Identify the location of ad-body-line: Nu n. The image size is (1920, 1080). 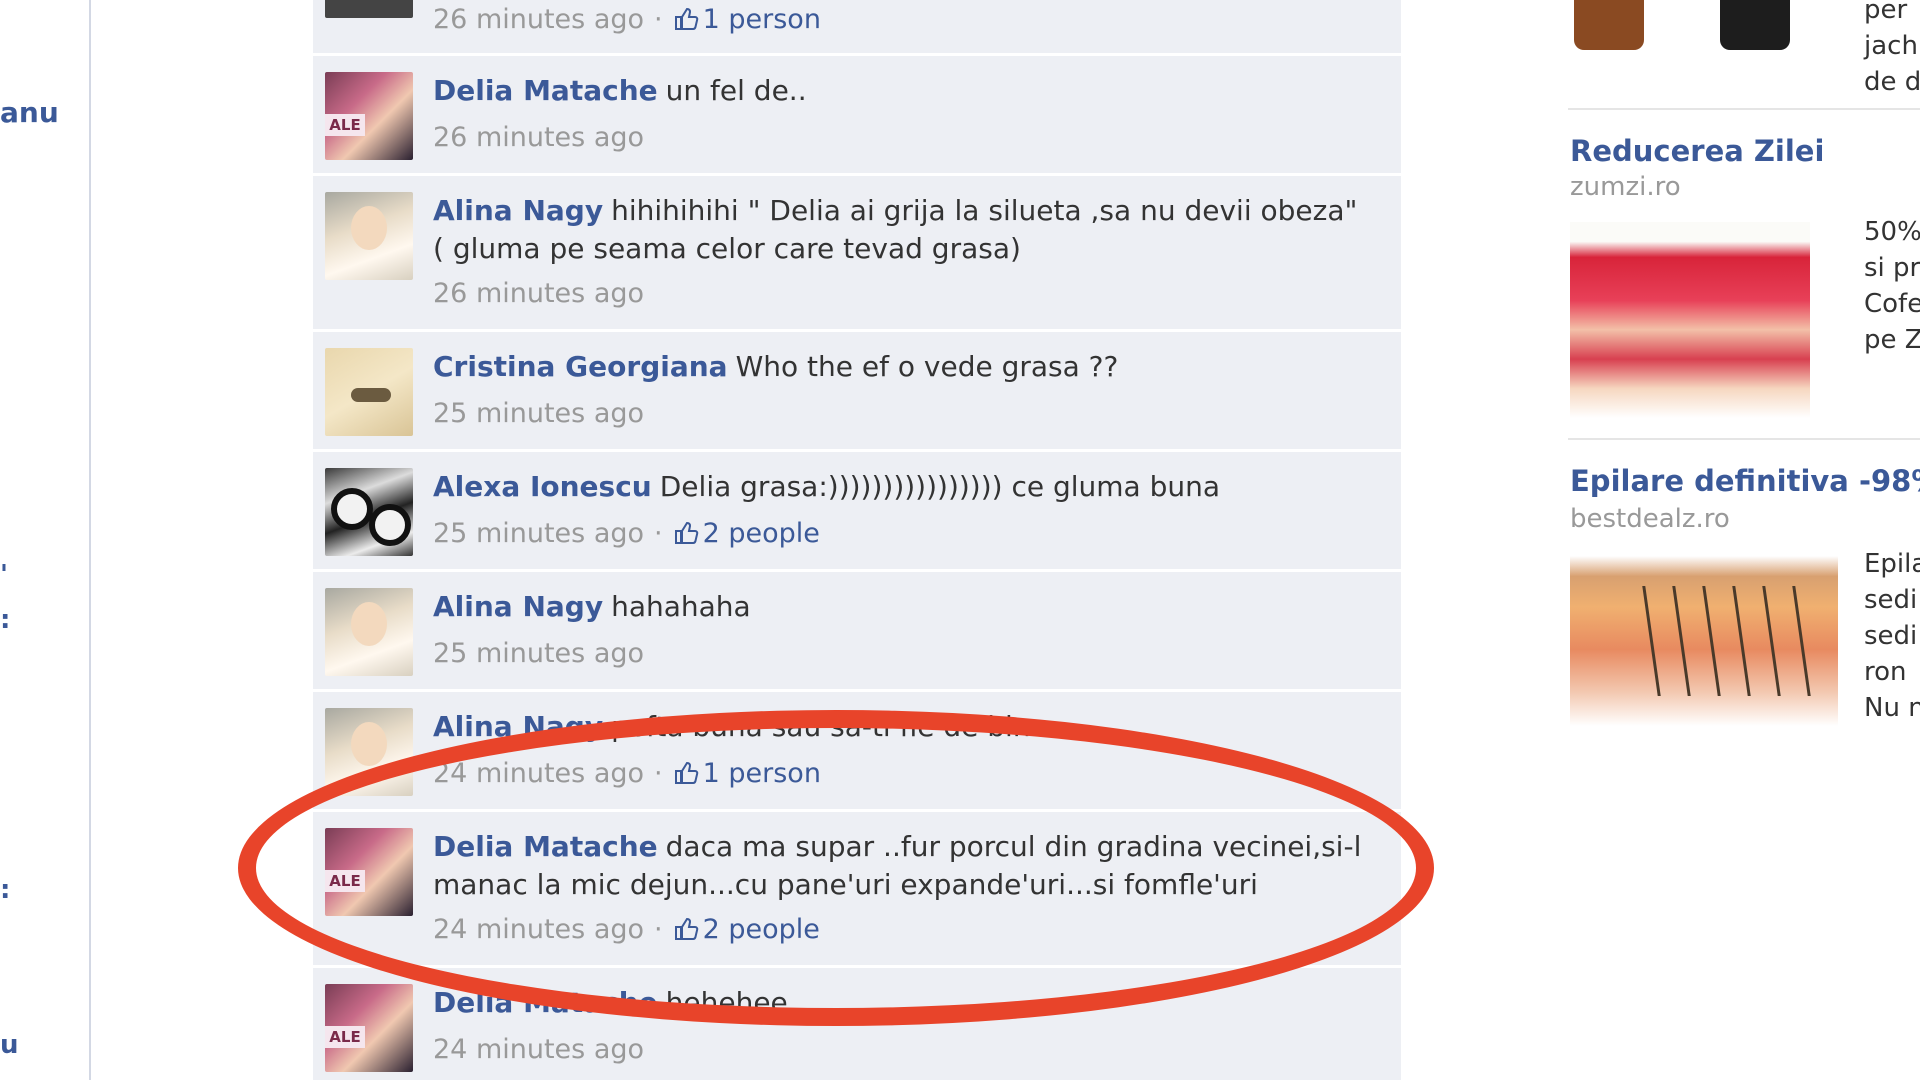
(1892, 708).